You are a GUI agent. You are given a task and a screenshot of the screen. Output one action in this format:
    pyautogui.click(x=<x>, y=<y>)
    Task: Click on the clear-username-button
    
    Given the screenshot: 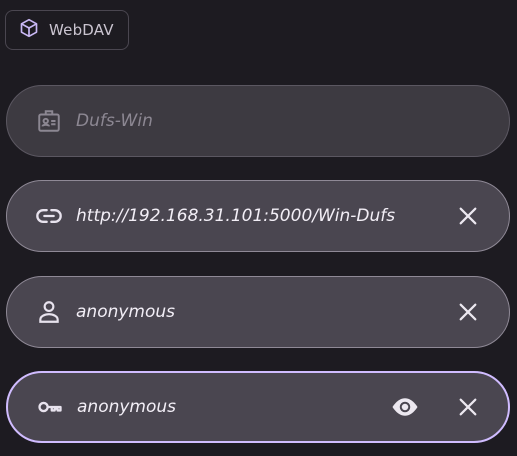 What is the action you would take?
    pyautogui.click(x=468, y=312)
    